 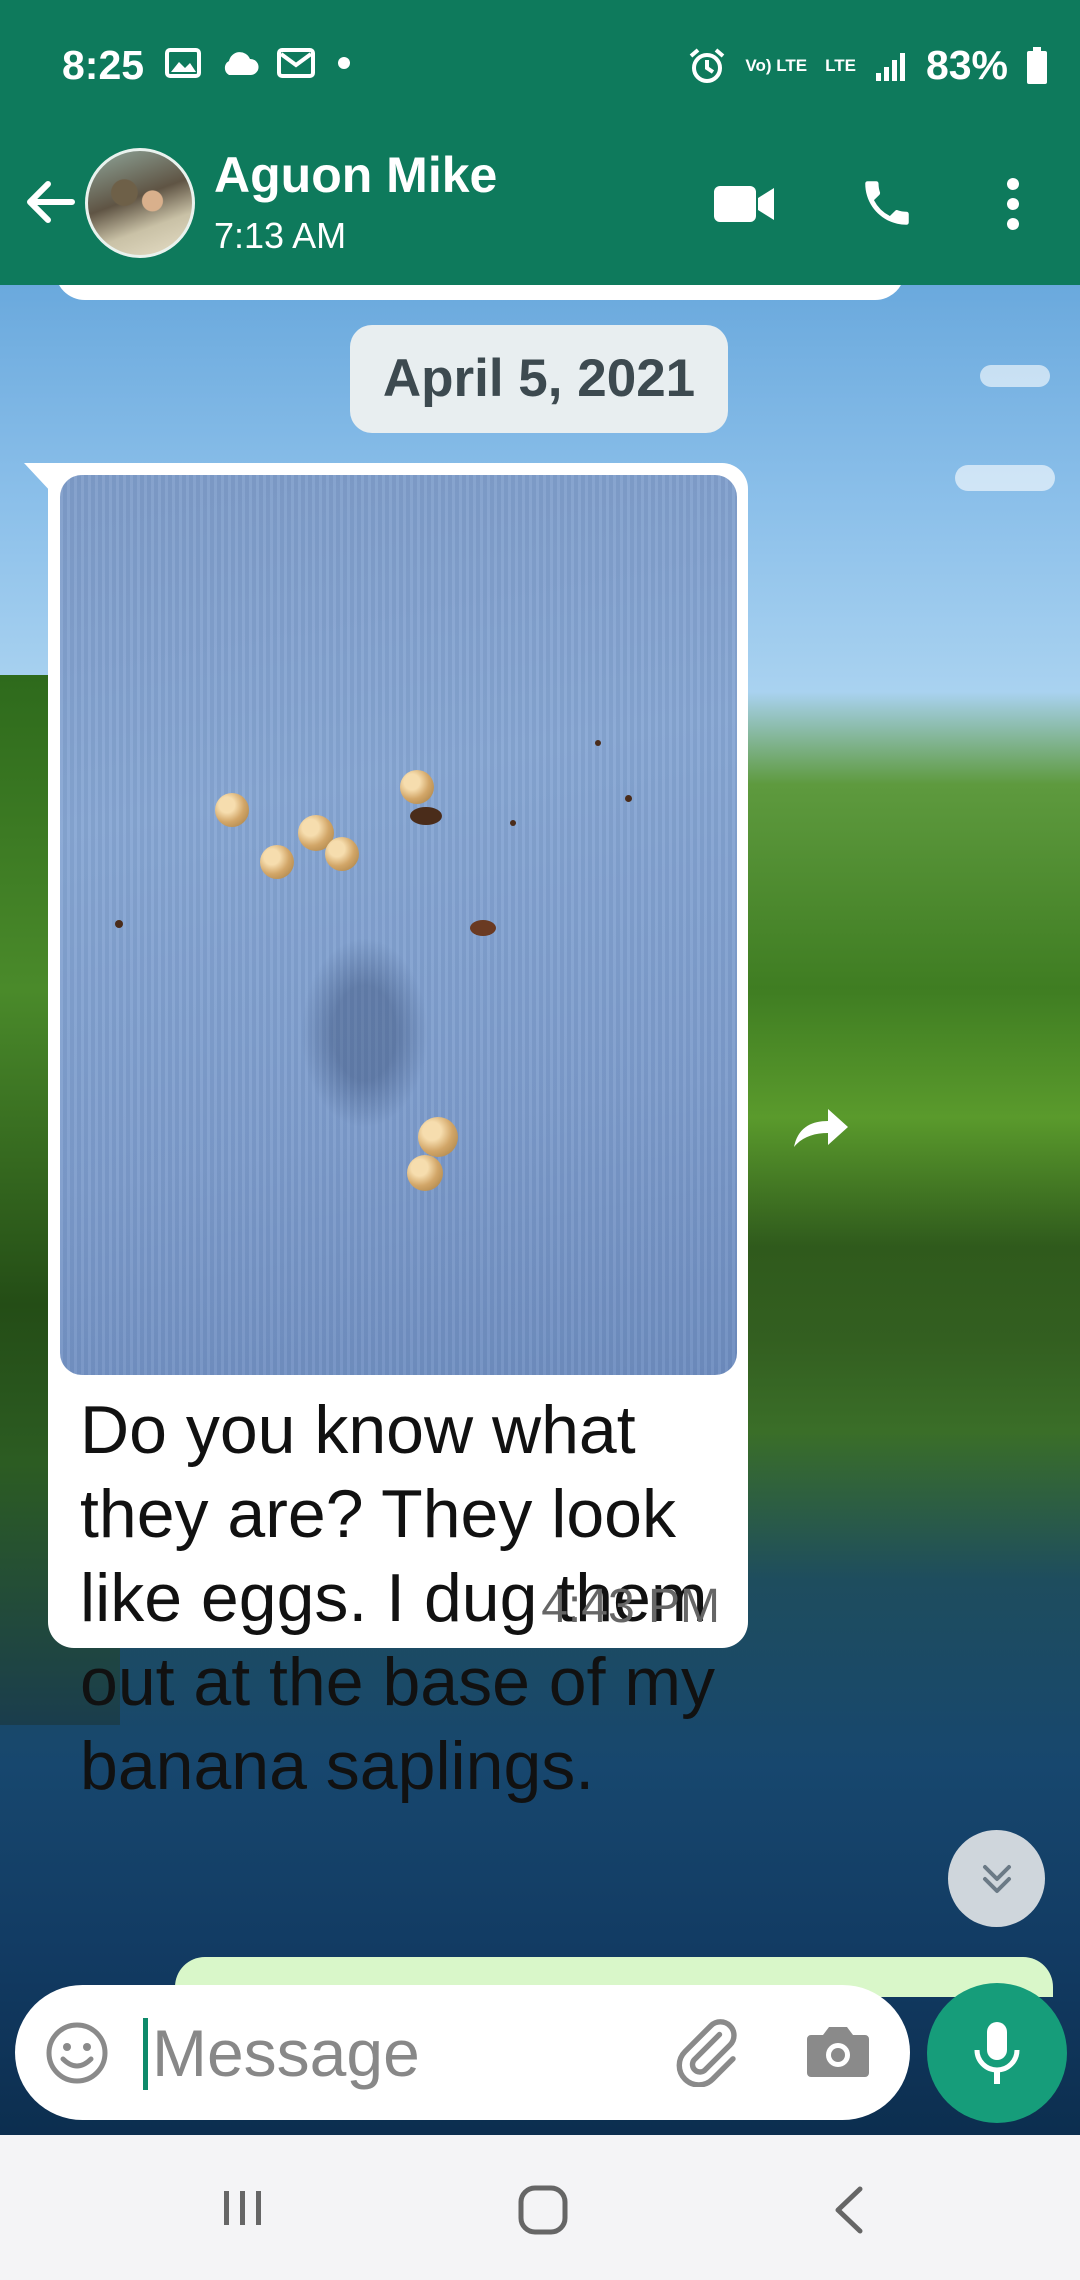 What do you see at coordinates (840, 65) in the screenshot?
I see `lte-icon: LTE` at bounding box center [840, 65].